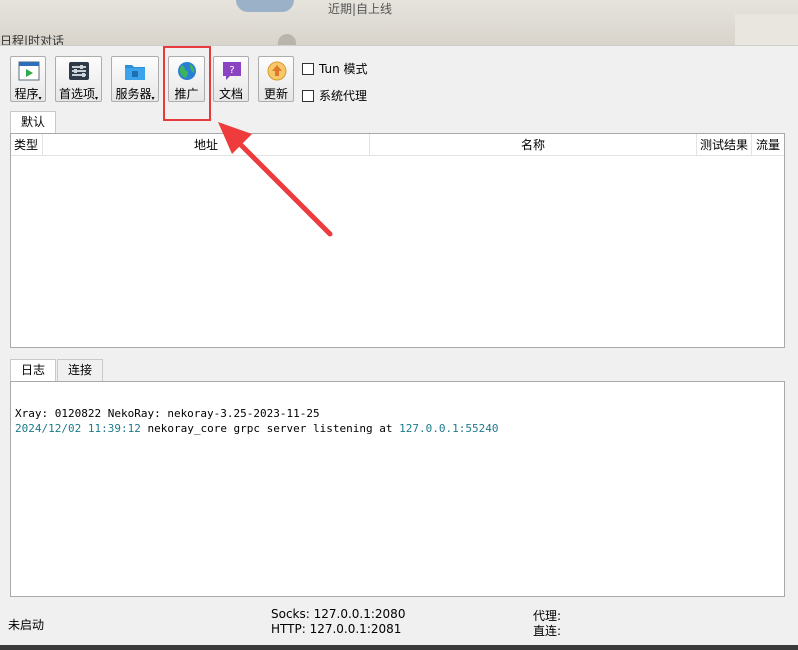 Image resolution: width=798 pixels, height=650 pixels. Describe the element at coordinates (399, 647) in the screenshot. I see `bottom-edge` at that location.